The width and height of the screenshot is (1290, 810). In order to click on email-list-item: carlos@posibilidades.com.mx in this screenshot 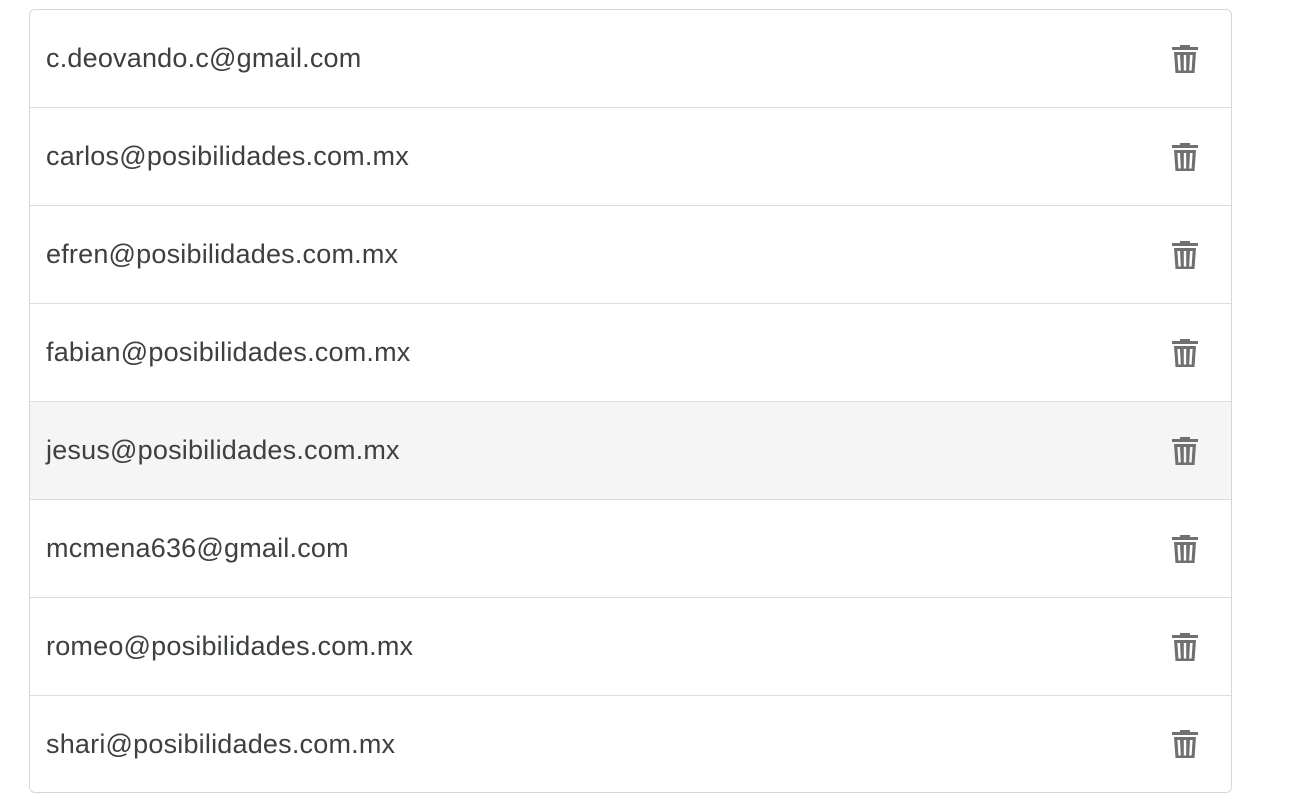, I will do `click(630, 157)`.